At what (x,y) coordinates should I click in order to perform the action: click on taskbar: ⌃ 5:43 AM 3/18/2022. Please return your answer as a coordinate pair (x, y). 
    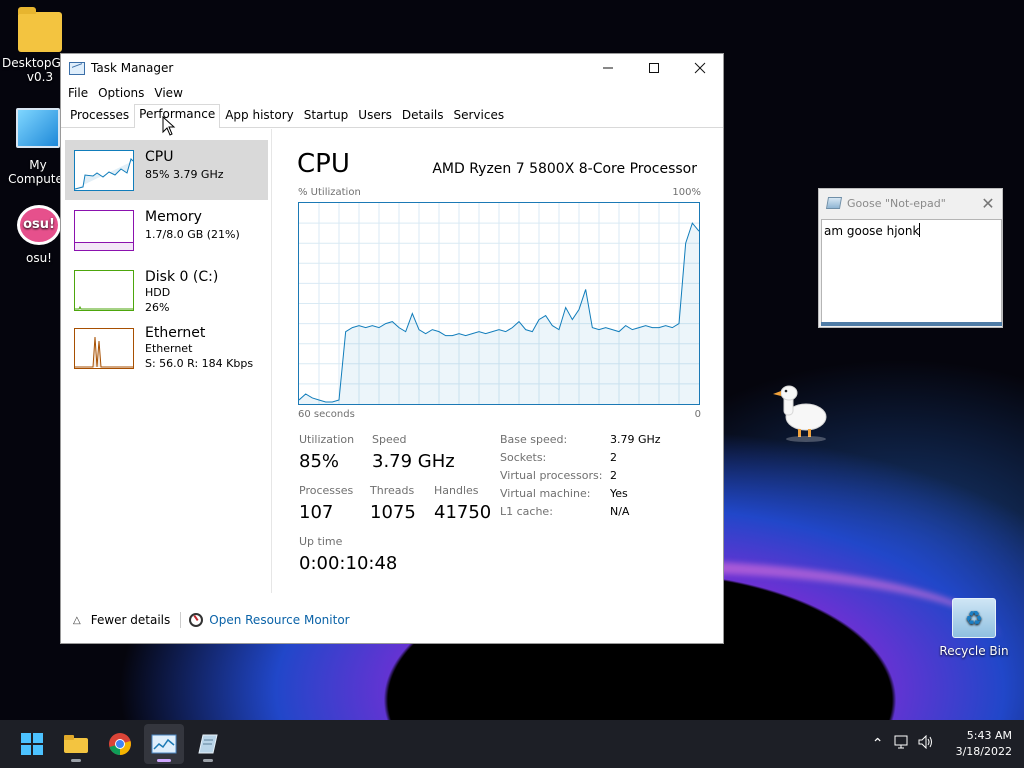
    Looking at the image, I should click on (512, 744).